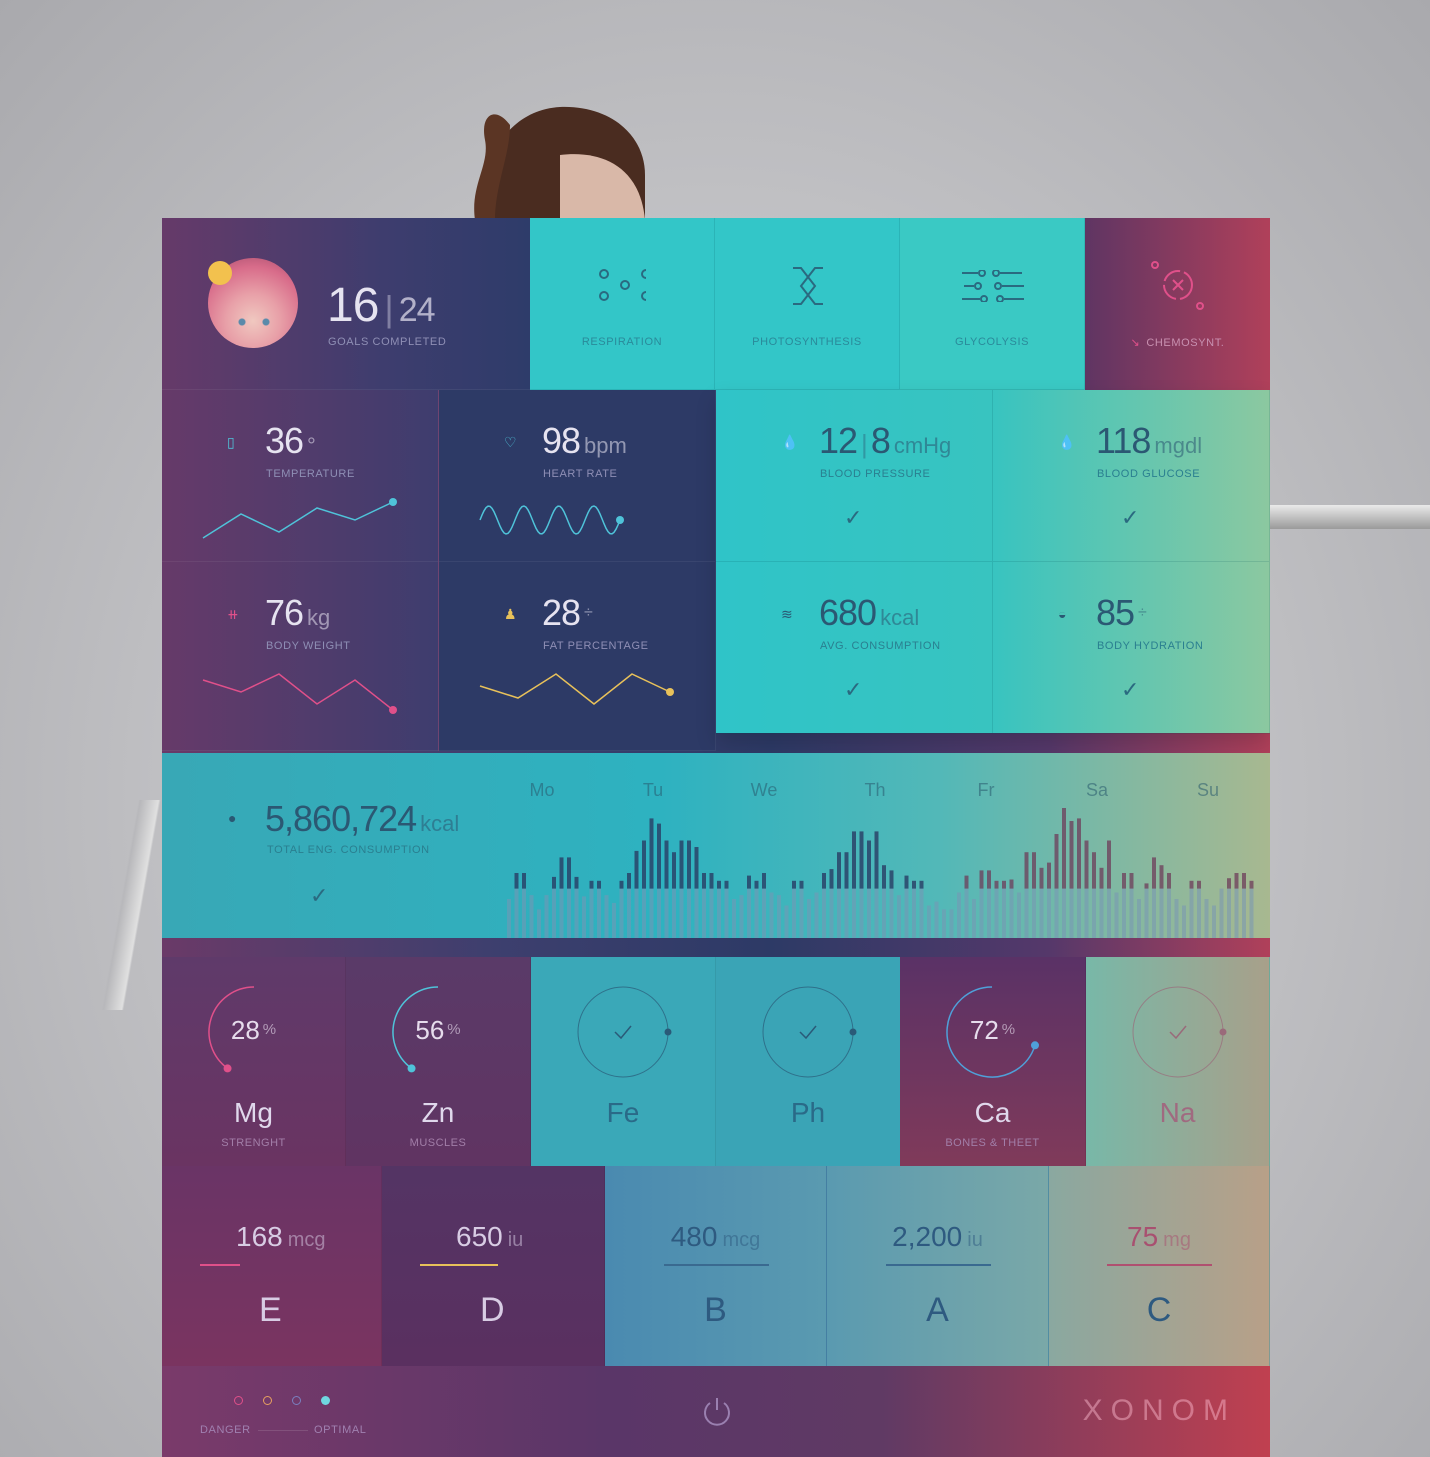  Describe the element at coordinates (272, 1266) in the screenshot. I see `vitamin-card-e: 168 mcg E` at that location.